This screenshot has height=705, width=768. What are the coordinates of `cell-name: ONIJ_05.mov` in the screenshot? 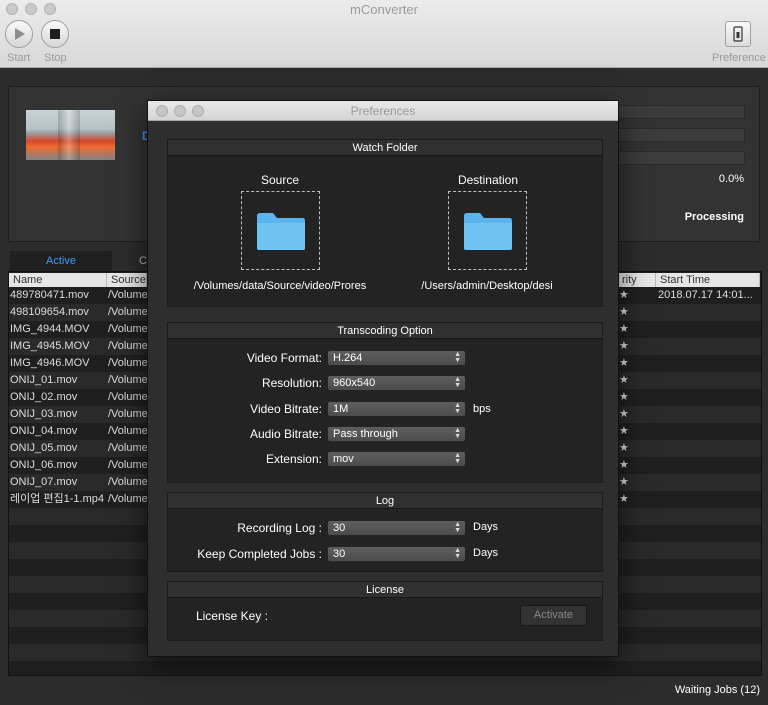 It's located at (44, 448).